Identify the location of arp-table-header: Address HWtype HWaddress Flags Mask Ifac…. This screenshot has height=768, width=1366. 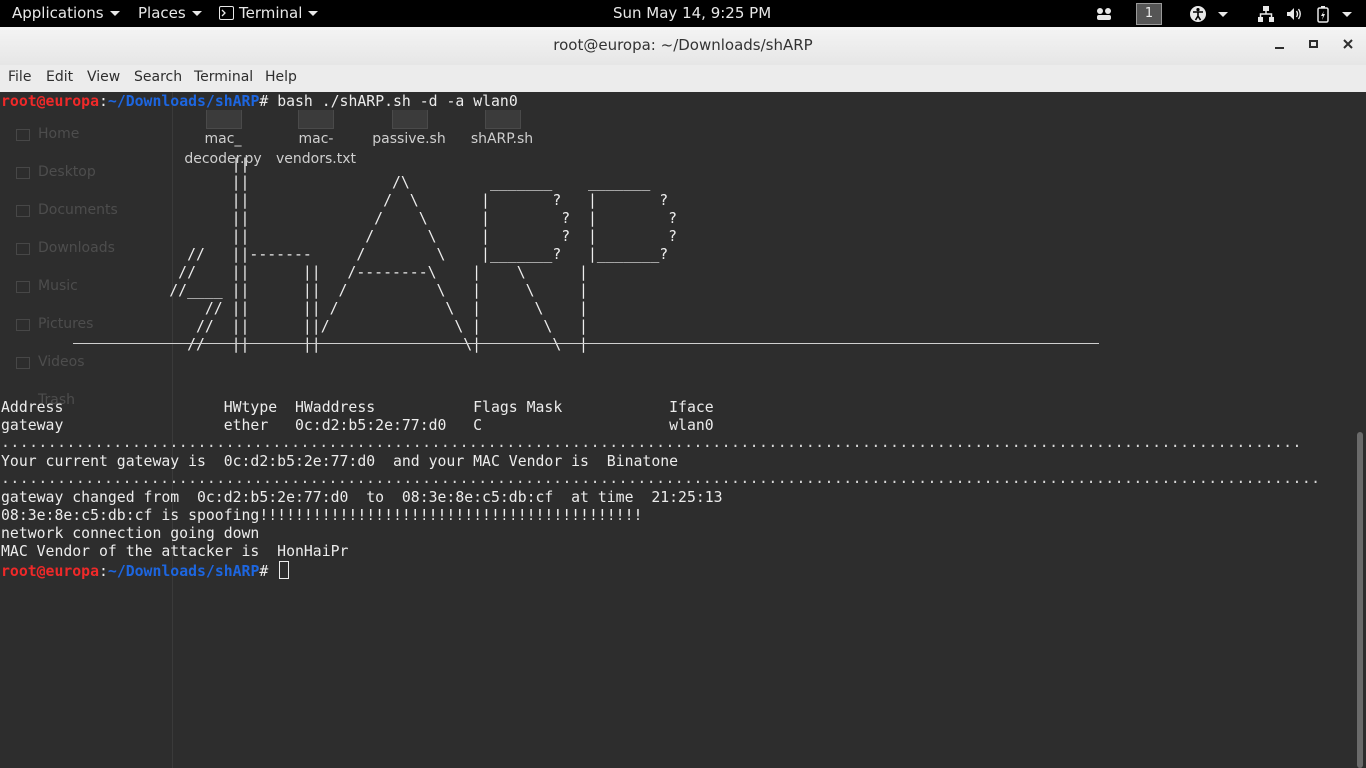
(357, 407).